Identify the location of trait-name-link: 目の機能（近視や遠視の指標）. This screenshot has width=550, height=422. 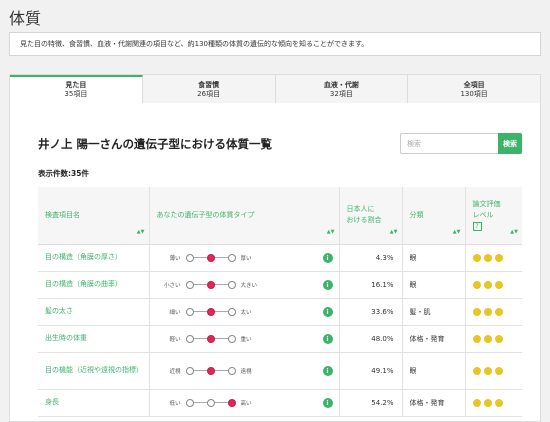
(94, 371).